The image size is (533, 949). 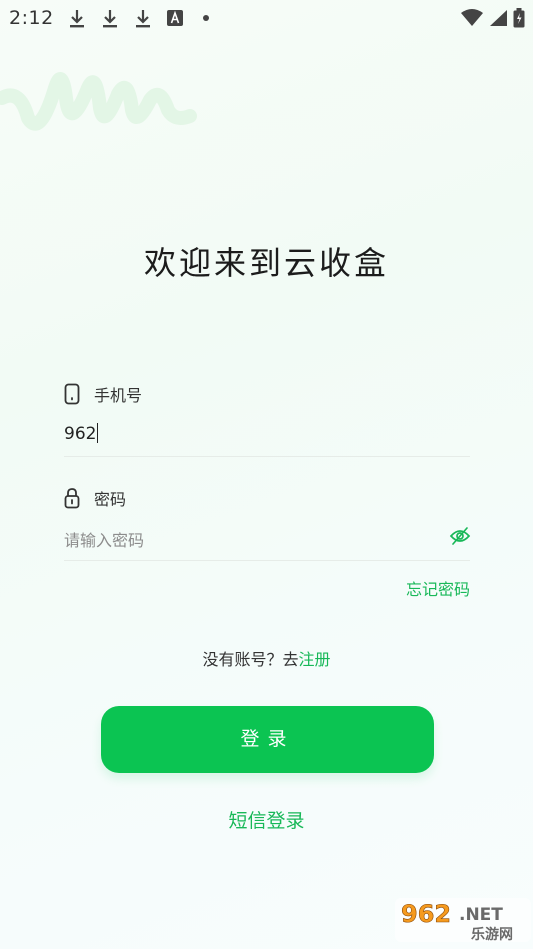 What do you see at coordinates (498, 18) in the screenshot?
I see `cell-signal-icon` at bounding box center [498, 18].